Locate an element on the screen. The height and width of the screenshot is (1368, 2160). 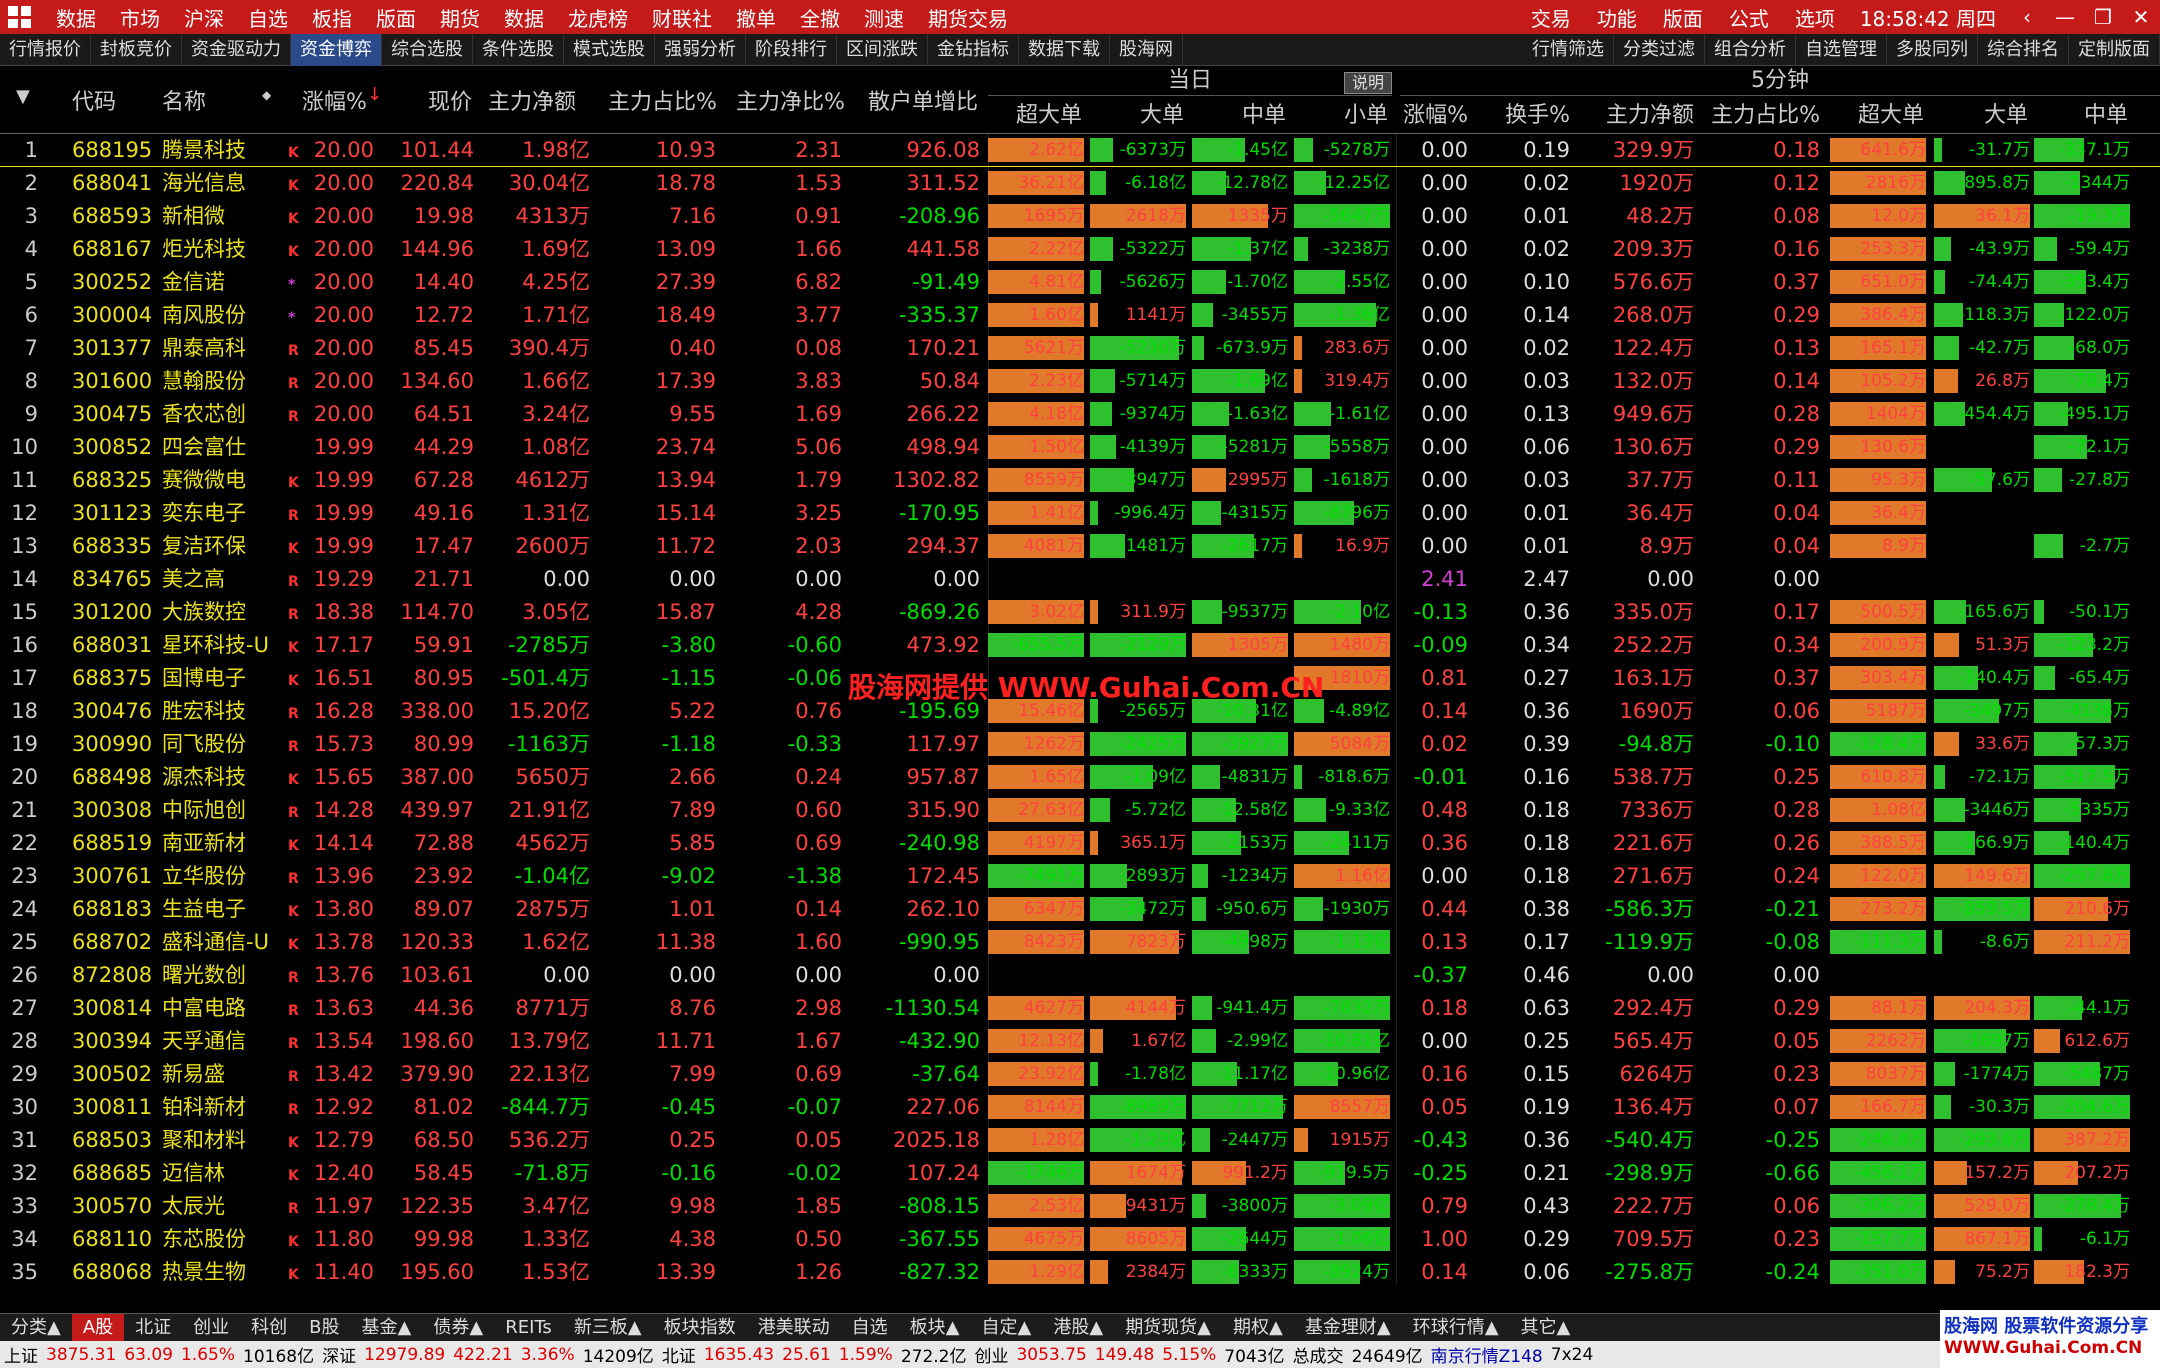
market-tab: 期货现货▲ is located at coordinates (1168, 1328).